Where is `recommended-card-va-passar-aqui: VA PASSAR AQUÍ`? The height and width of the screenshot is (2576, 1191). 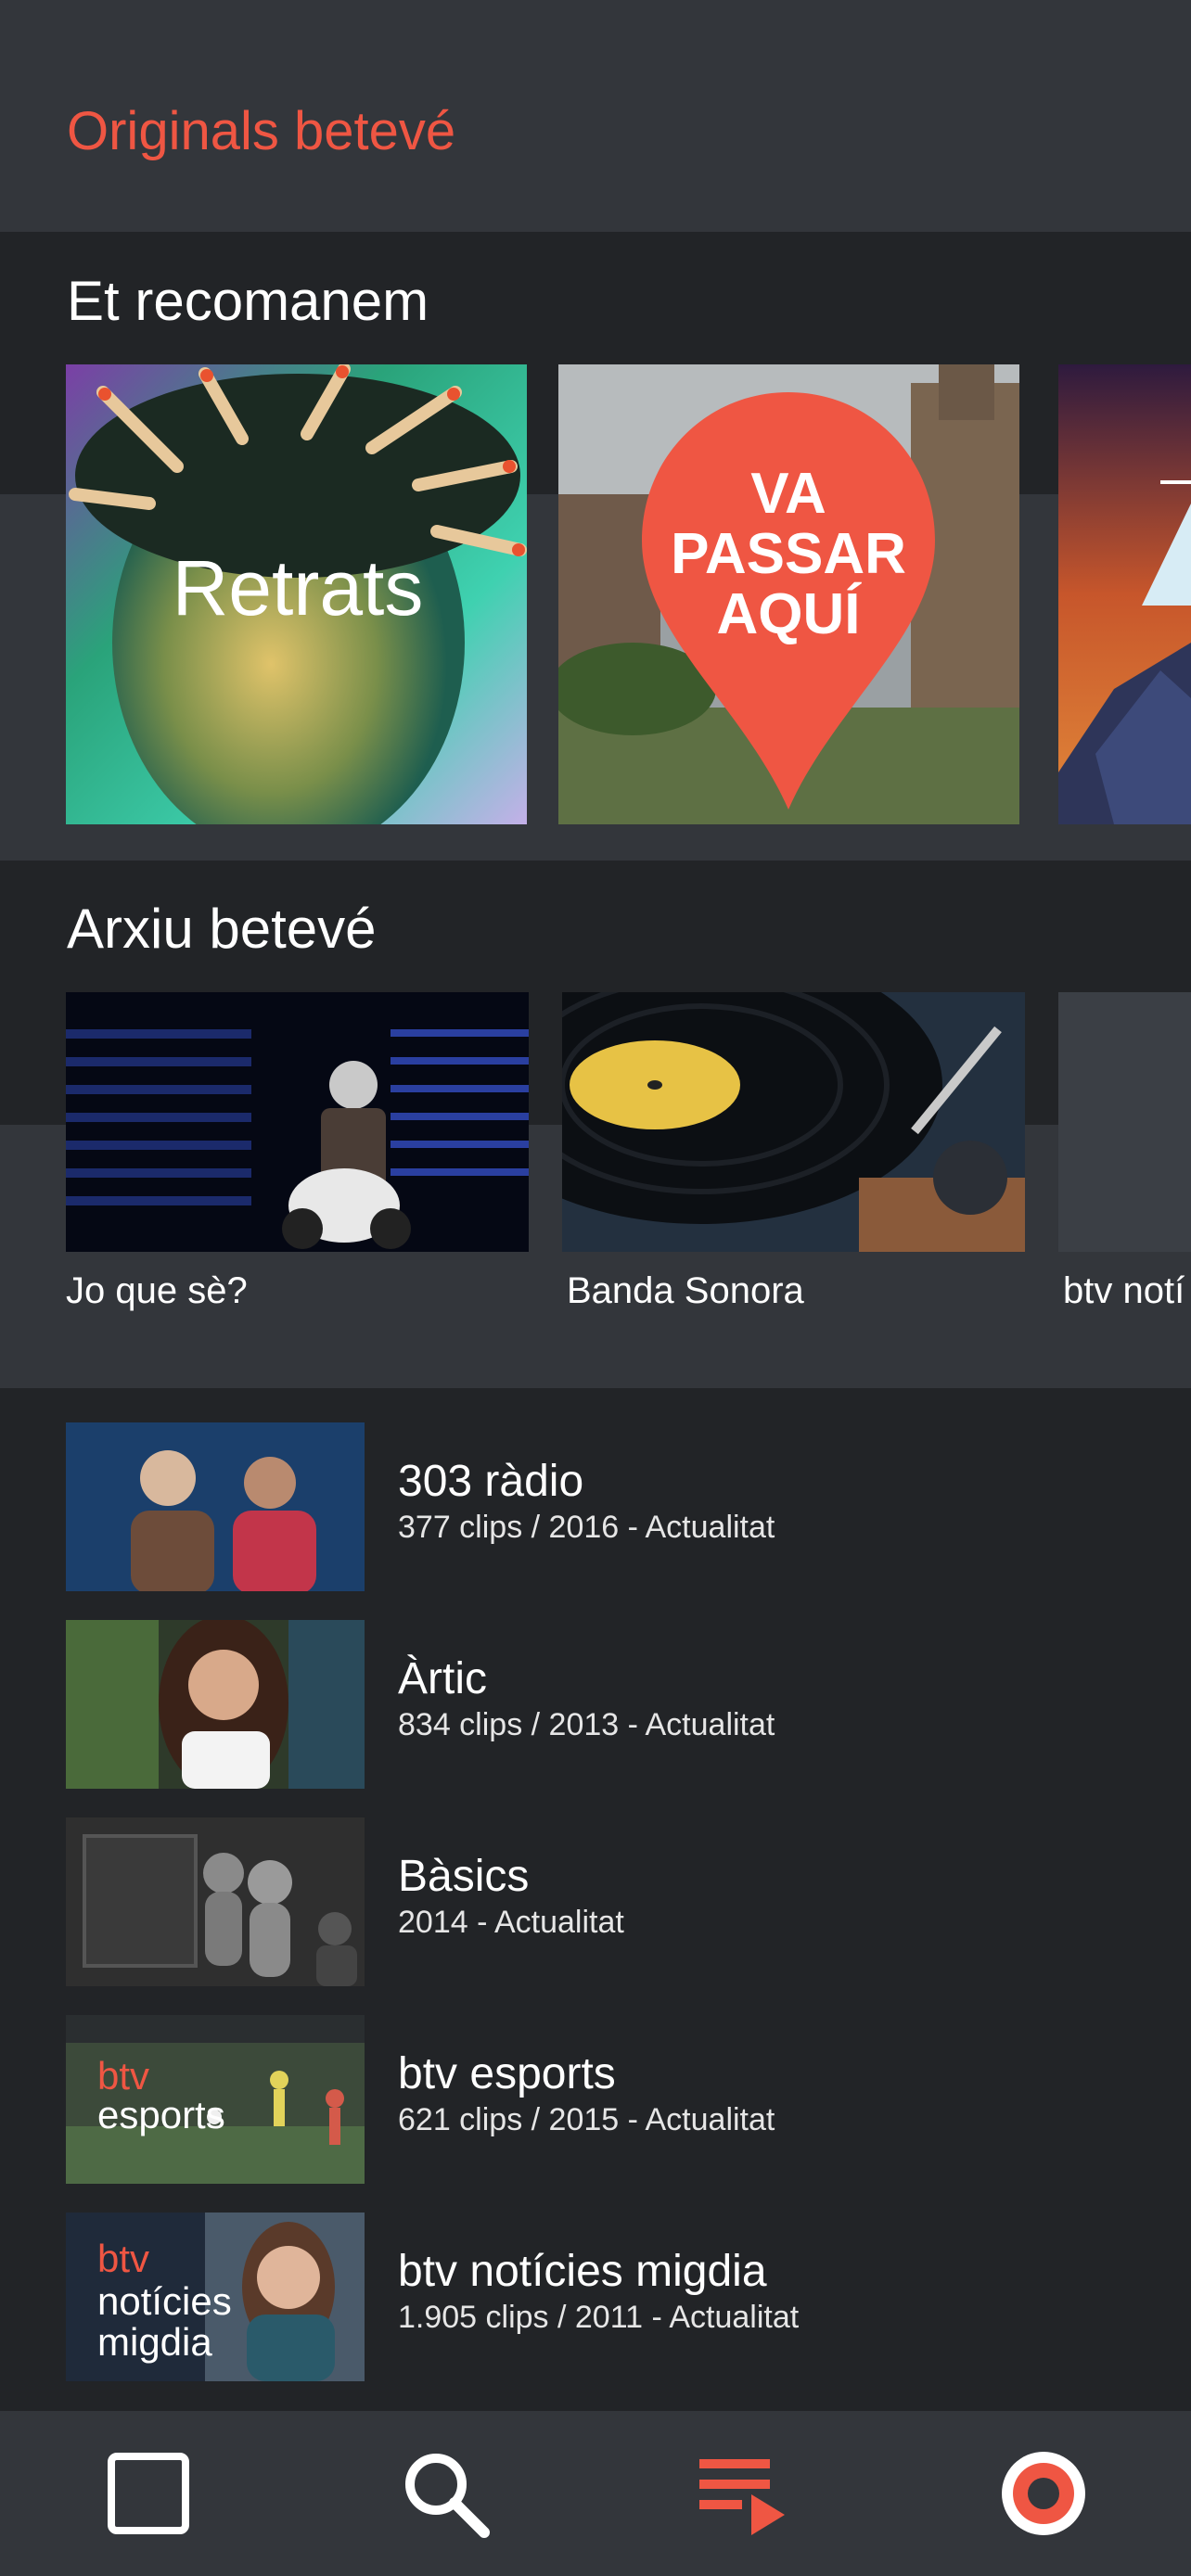 recommended-card-va-passar-aqui: VA PASSAR AQUÍ is located at coordinates (788, 594).